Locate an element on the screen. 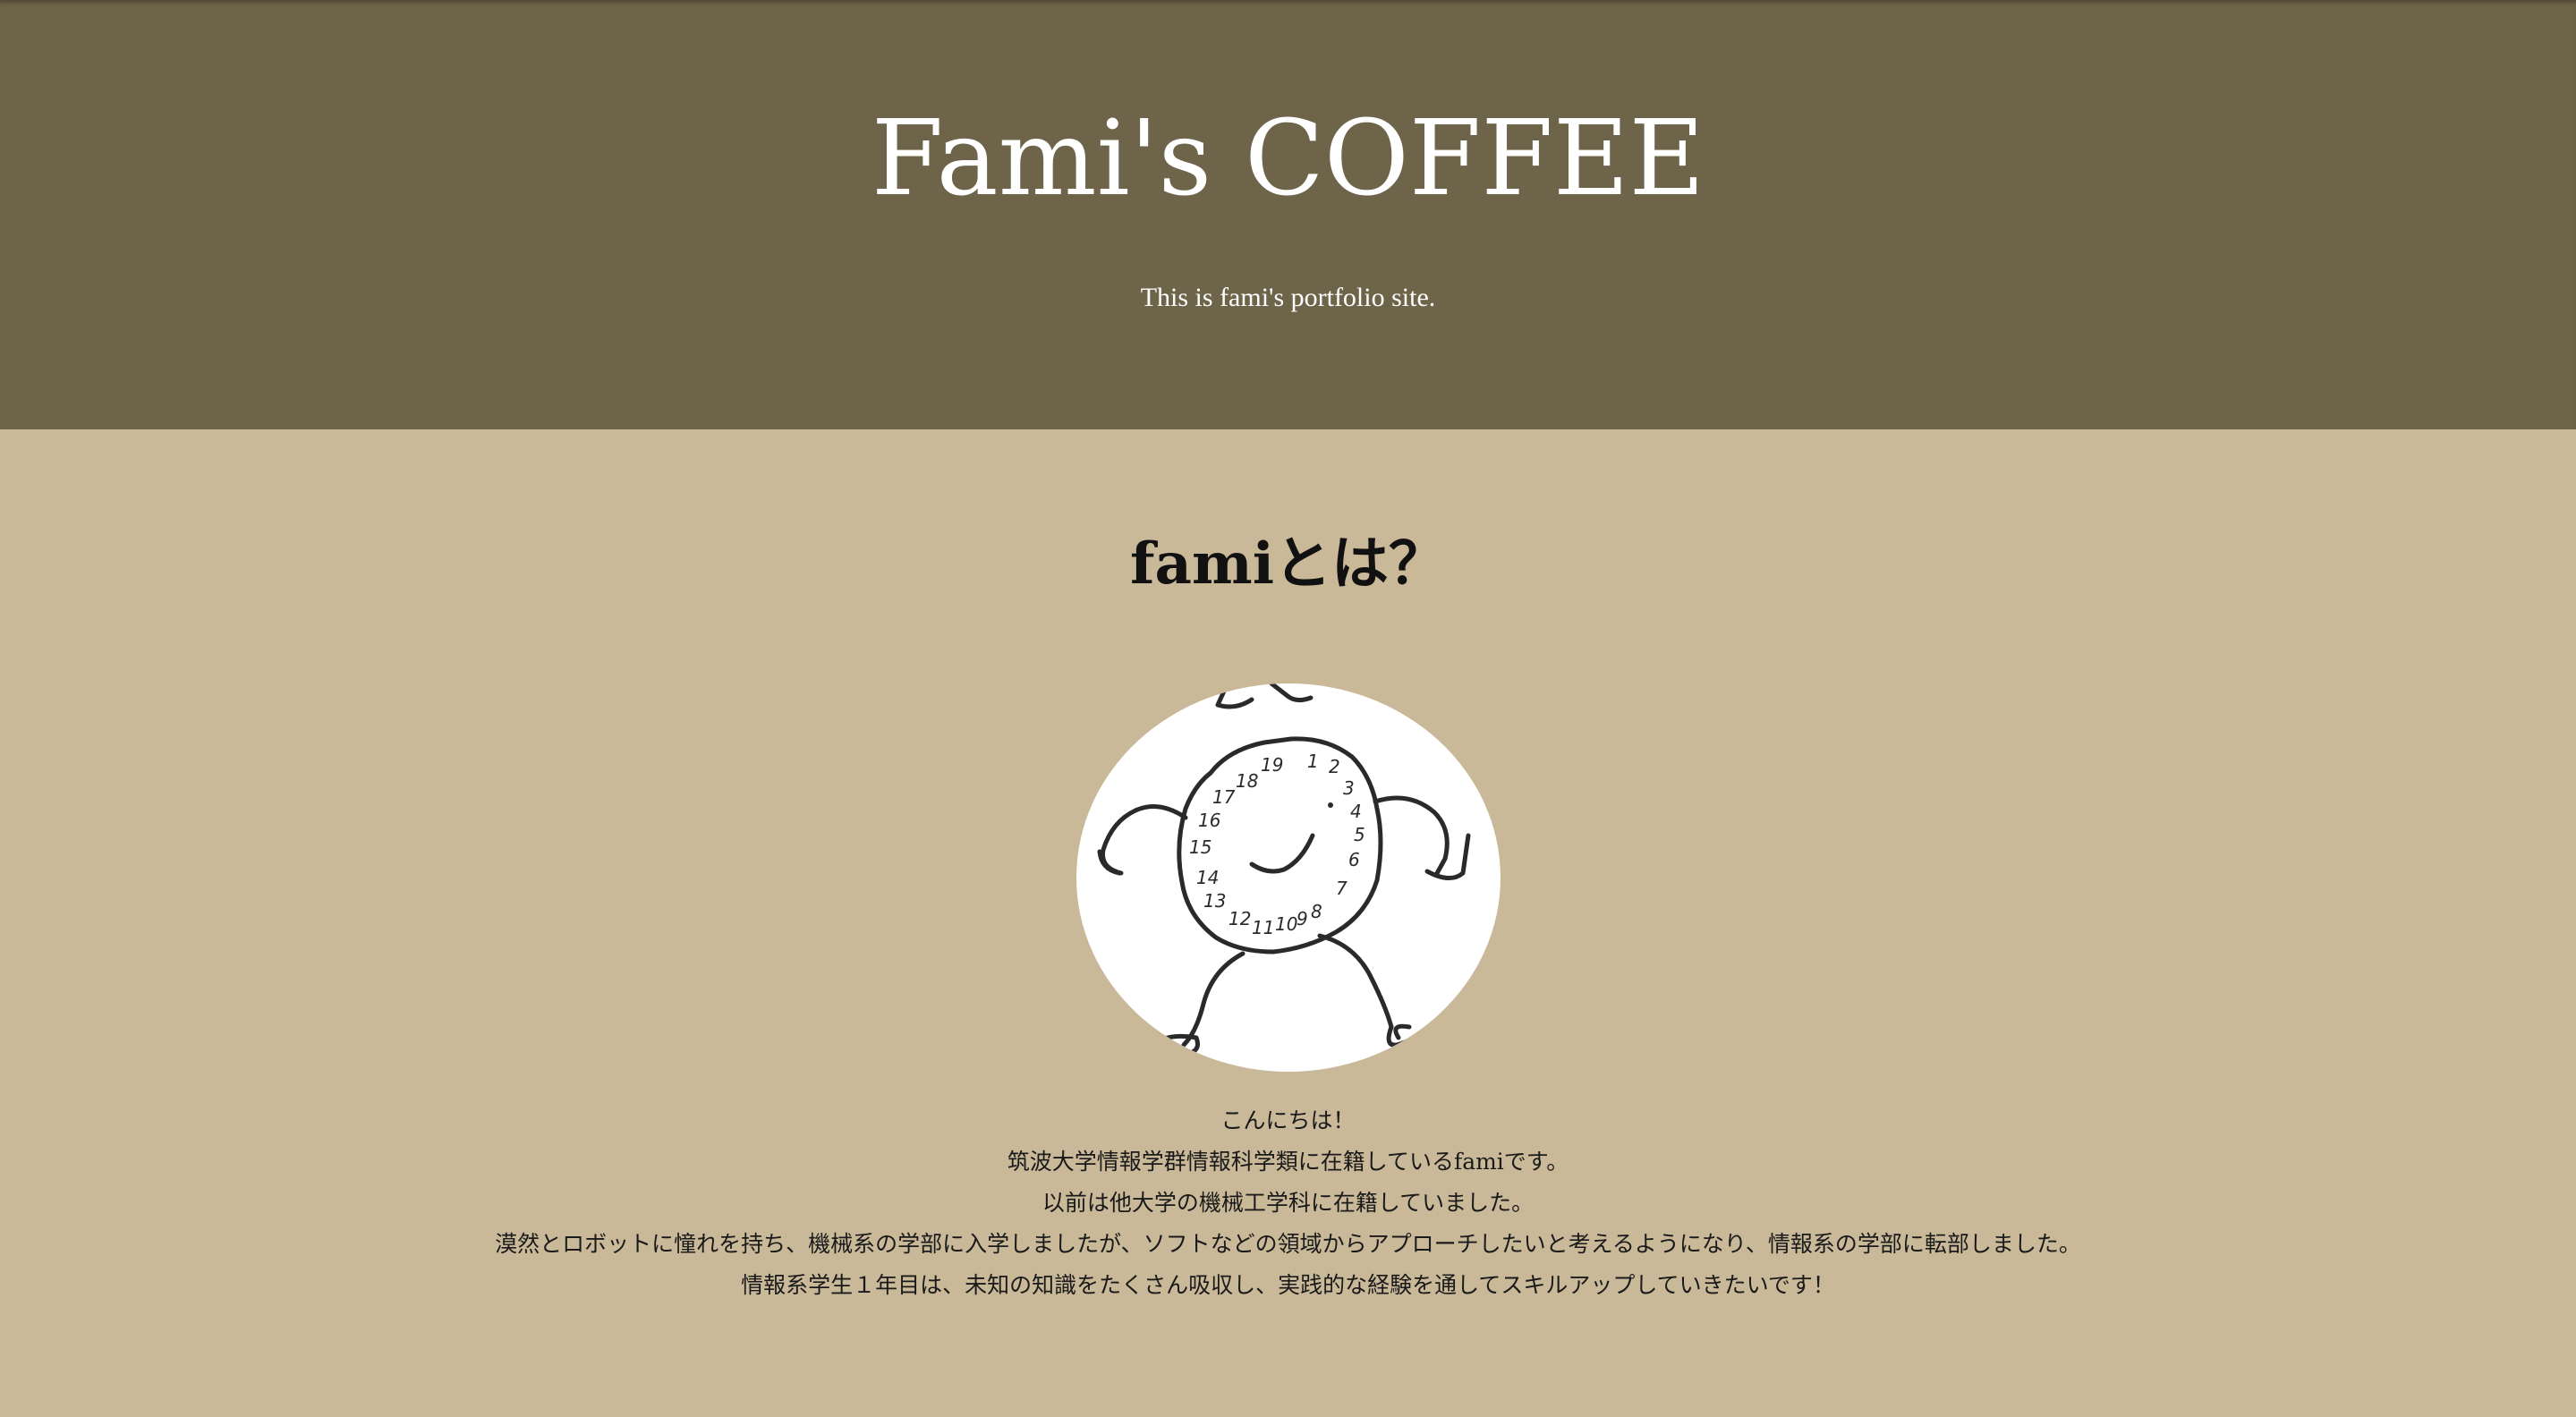  svg-text: 8 is located at coordinates (1316, 912).